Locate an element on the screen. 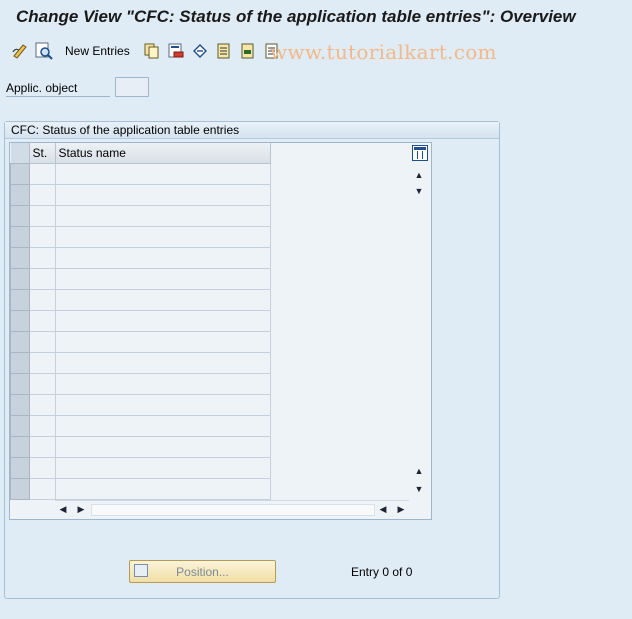  horizontal-scrollbar: ◀ ▶ ◀ ▶ is located at coordinates (232, 508).